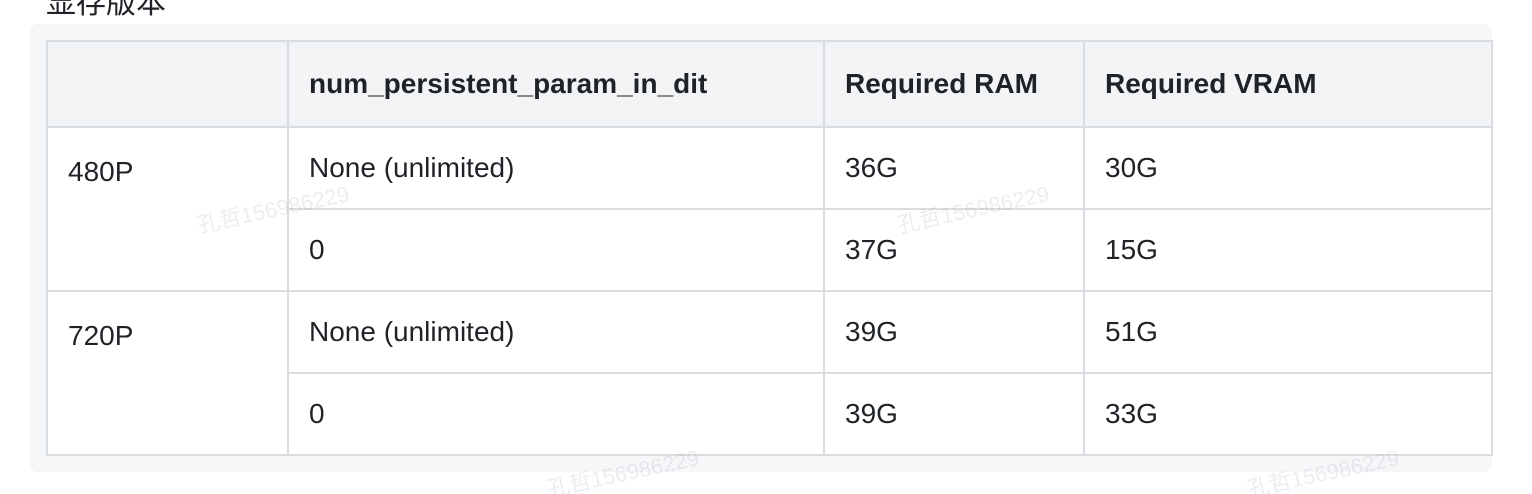 The width and height of the screenshot is (1532, 494). Describe the element at coordinates (954, 84) in the screenshot. I see `header-required-ram: Required RAM` at that location.